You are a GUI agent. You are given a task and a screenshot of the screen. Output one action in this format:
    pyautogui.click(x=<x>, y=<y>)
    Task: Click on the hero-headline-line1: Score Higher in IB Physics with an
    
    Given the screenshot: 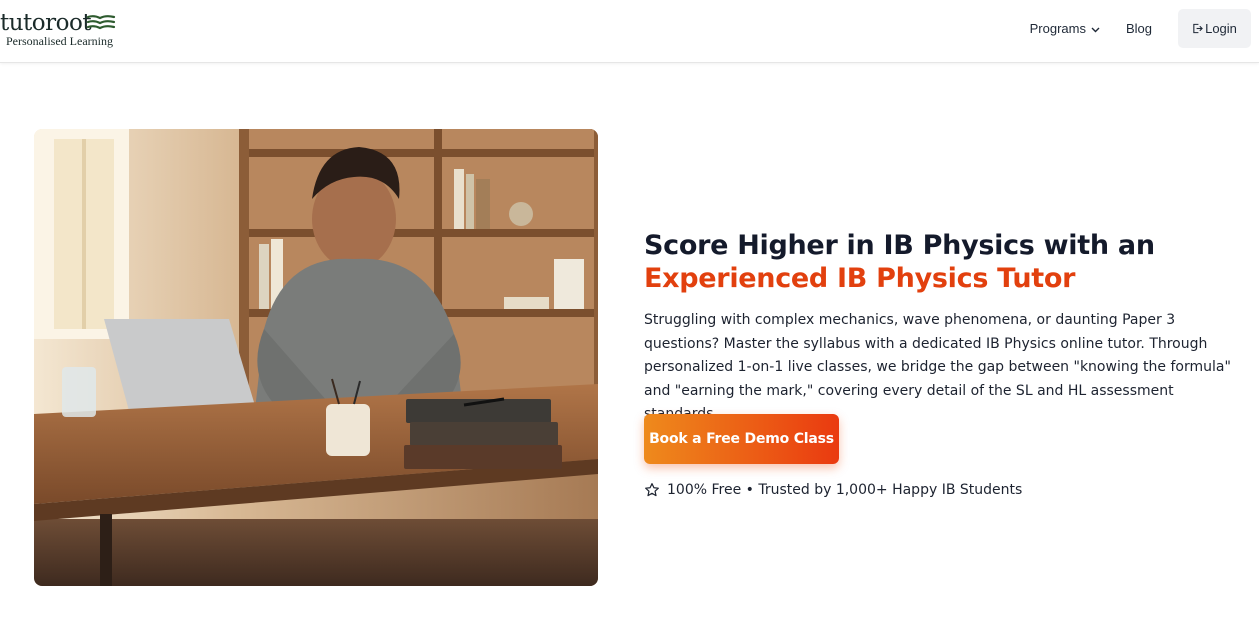 What is the action you would take?
    pyautogui.click(x=899, y=245)
    